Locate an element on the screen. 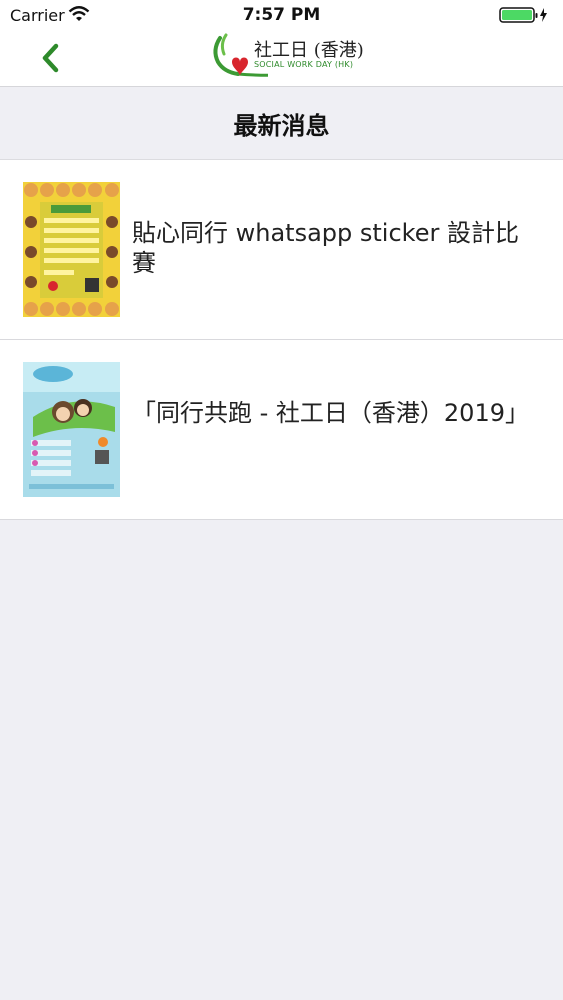 This screenshot has height=1000, width=563. section-header: 最新消息 is located at coordinates (281, 123).